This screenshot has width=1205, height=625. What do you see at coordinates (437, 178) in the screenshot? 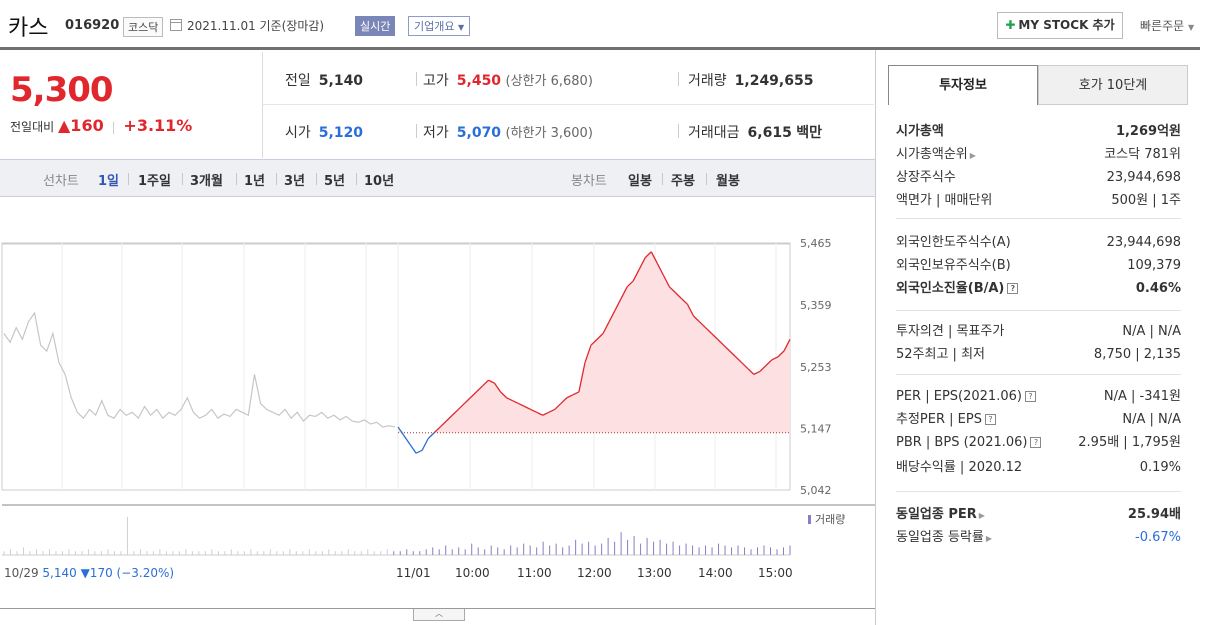
I see `chart-period-tabs: 선차트 1일 1주일 3개월 1년 3년 5년 10년 봉차트 일봉 주봉 월봉` at bounding box center [437, 178].